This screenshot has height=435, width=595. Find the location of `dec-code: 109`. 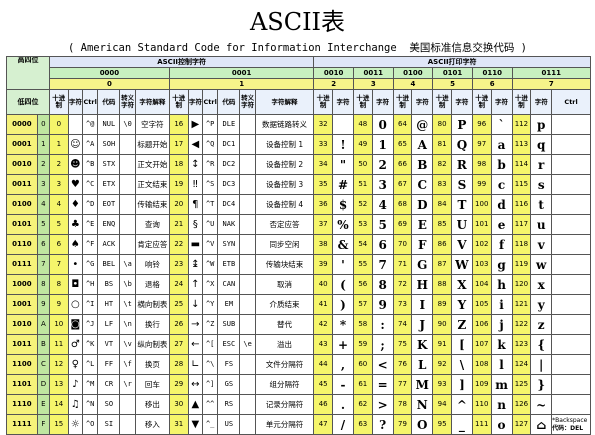

dec-code: 109 is located at coordinates (481, 384).